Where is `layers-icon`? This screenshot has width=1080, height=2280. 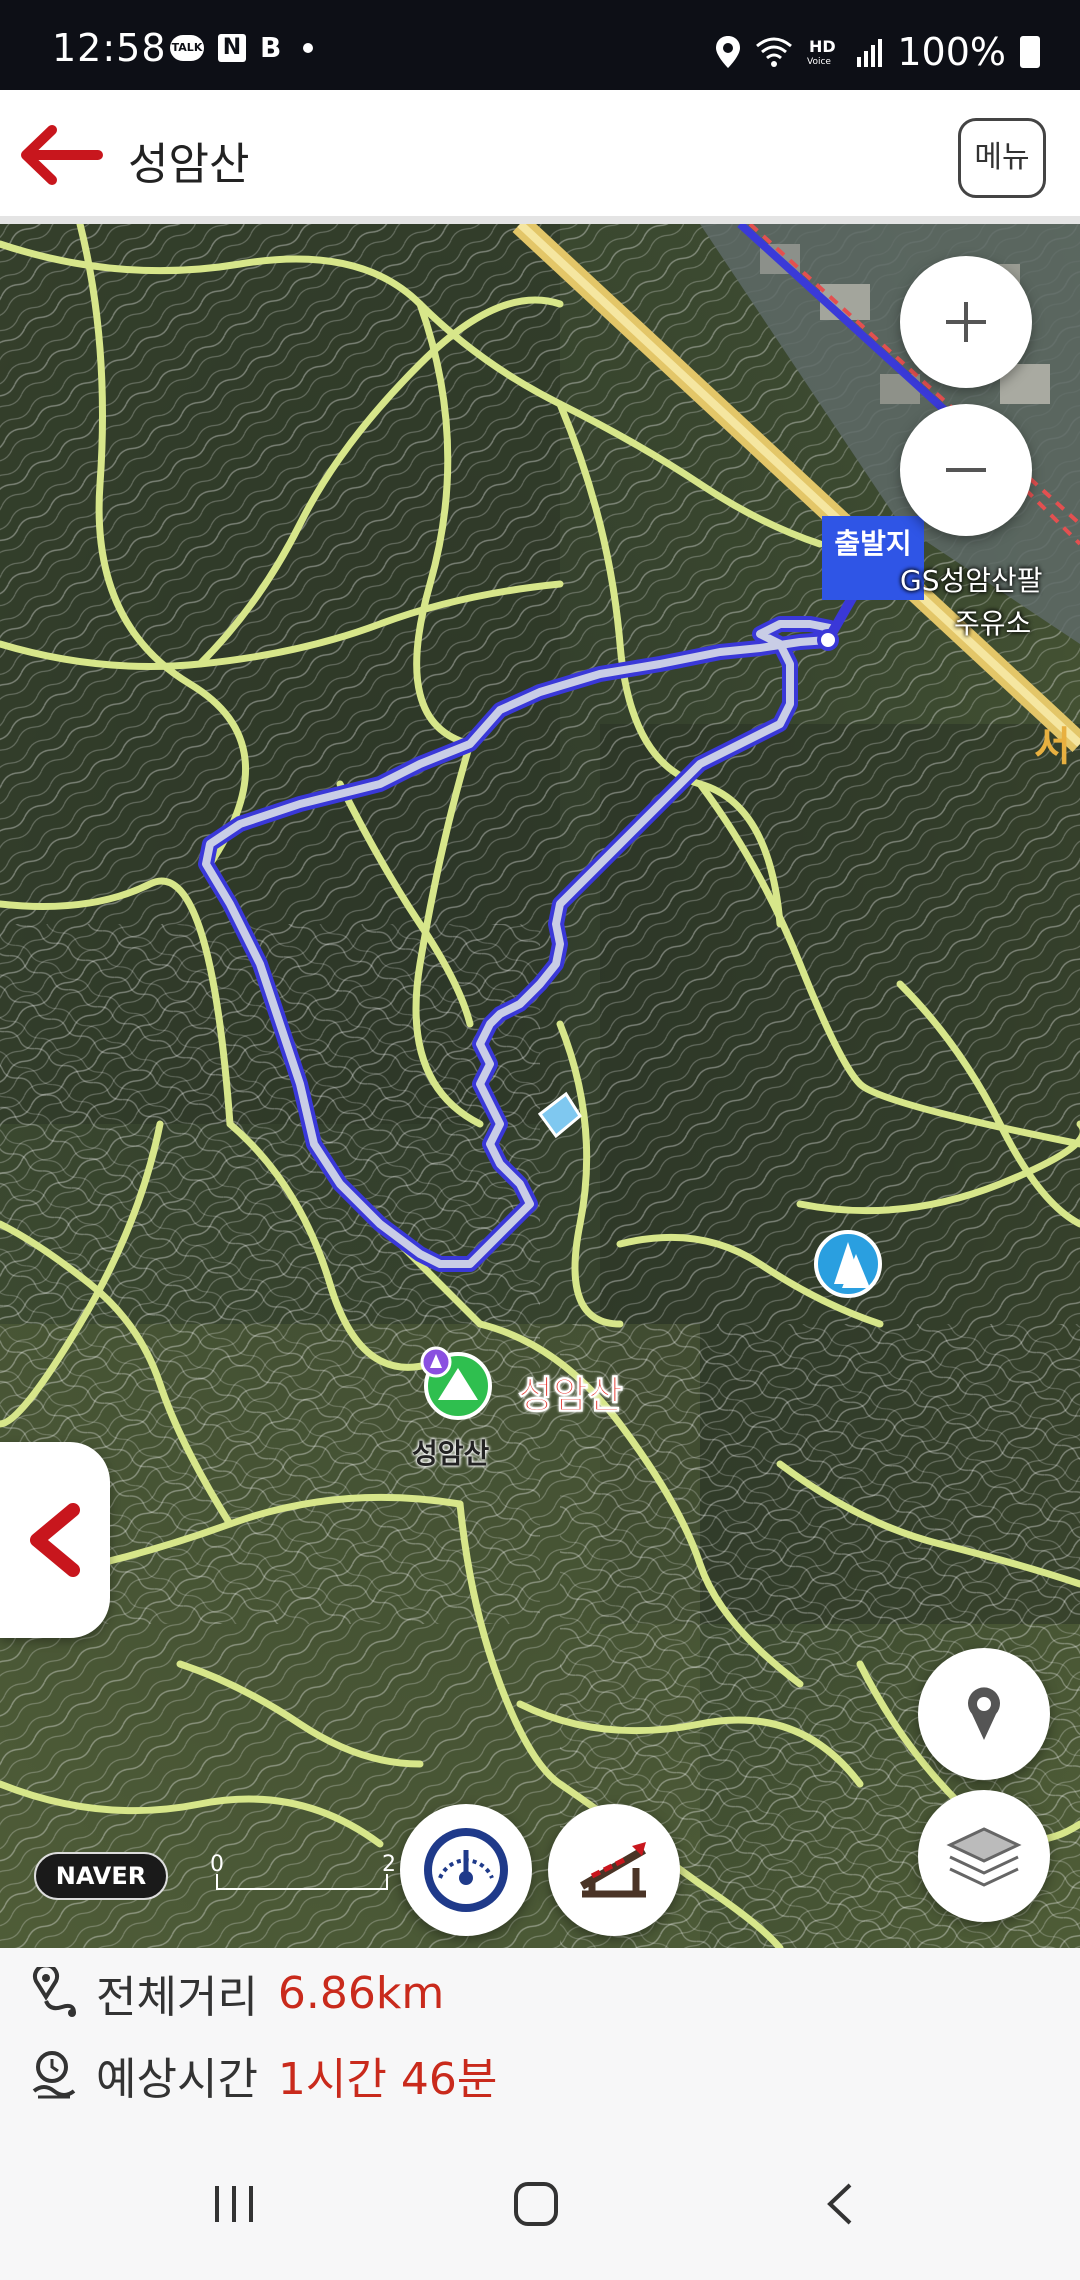
layers-icon is located at coordinates (984, 1857).